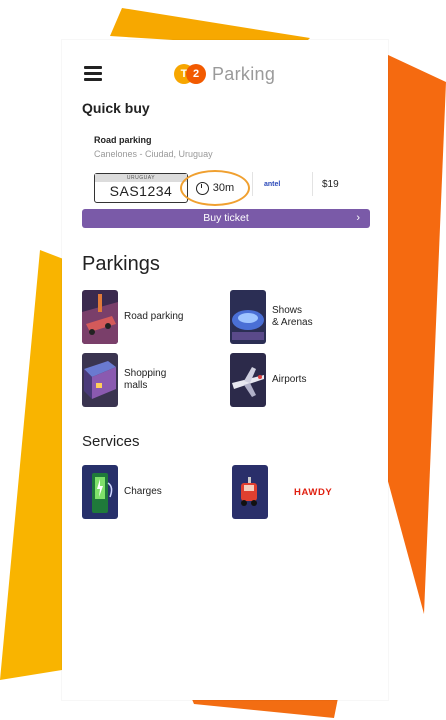  I want to click on decorative-stripe-left, so click(33, 465).